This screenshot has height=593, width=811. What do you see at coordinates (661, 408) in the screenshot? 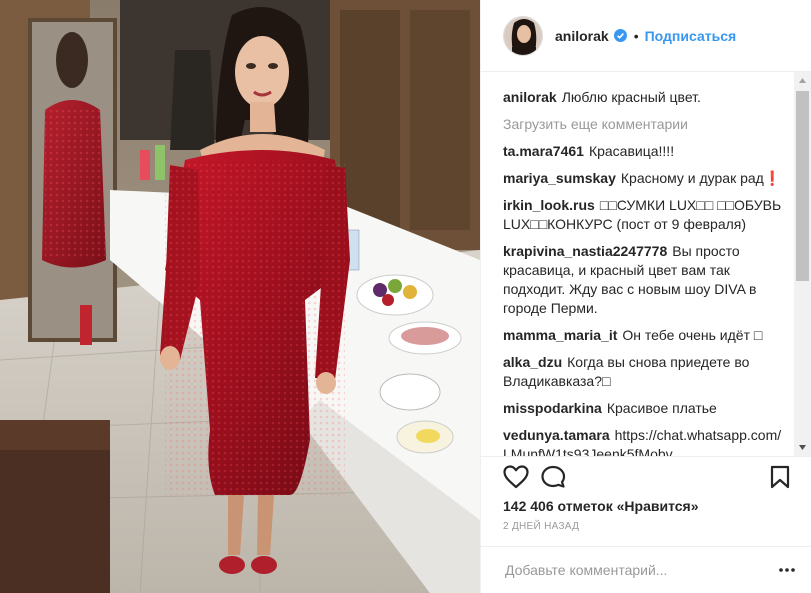
I see `comment-text: Красивое платье` at bounding box center [661, 408].